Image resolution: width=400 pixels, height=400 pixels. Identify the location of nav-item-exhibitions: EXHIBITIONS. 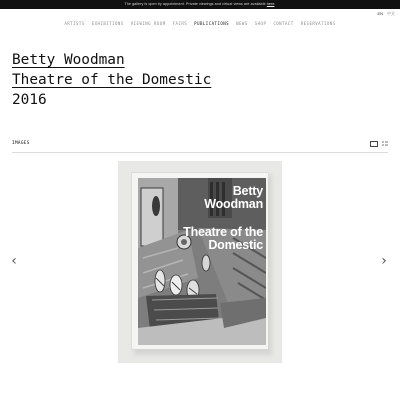
(108, 23).